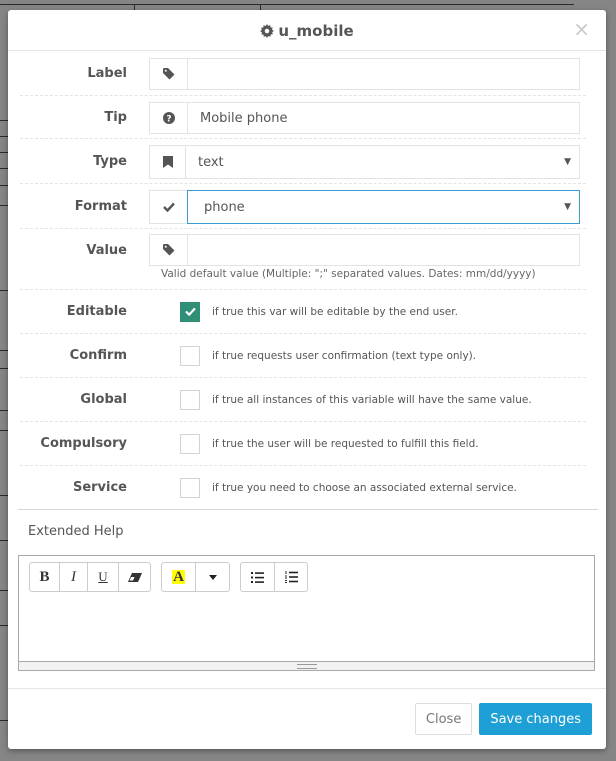 The image size is (616, 761). I want to click on eraser-button, so click(134, 577).